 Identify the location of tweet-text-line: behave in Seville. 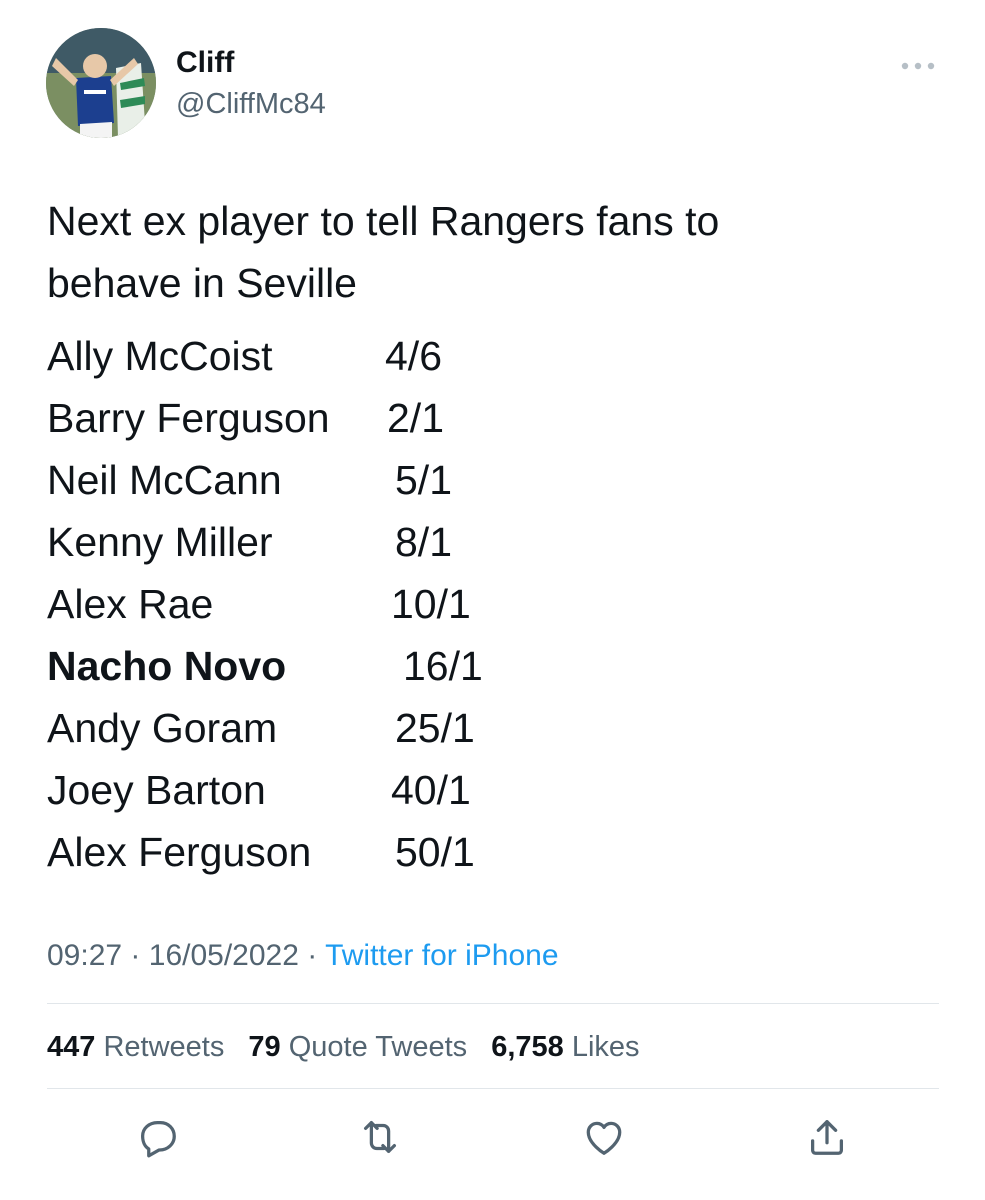
(202, 283).